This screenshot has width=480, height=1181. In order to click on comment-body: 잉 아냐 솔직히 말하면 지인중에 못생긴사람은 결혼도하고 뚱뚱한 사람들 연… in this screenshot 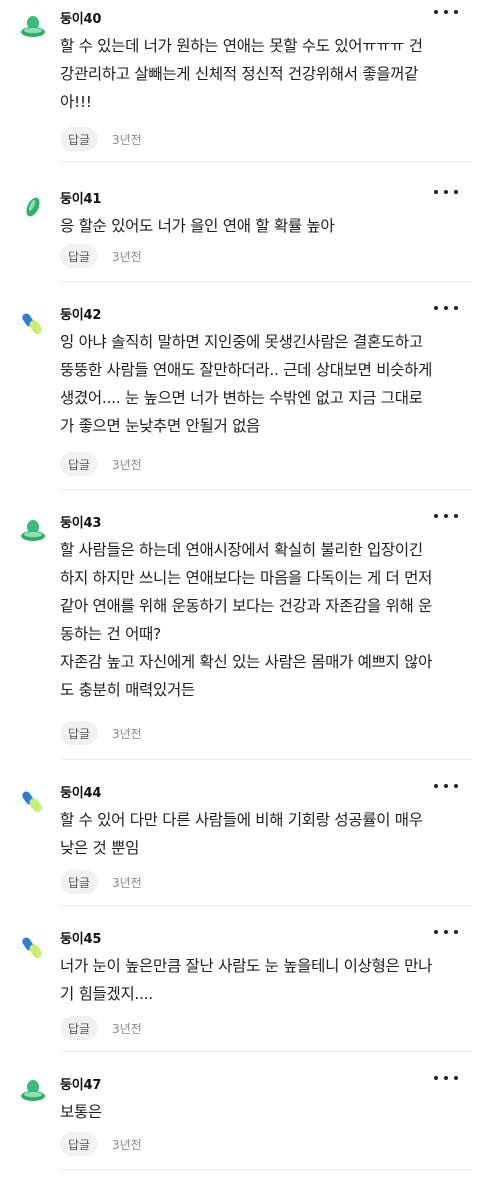, I will do `click(263, 384)`.